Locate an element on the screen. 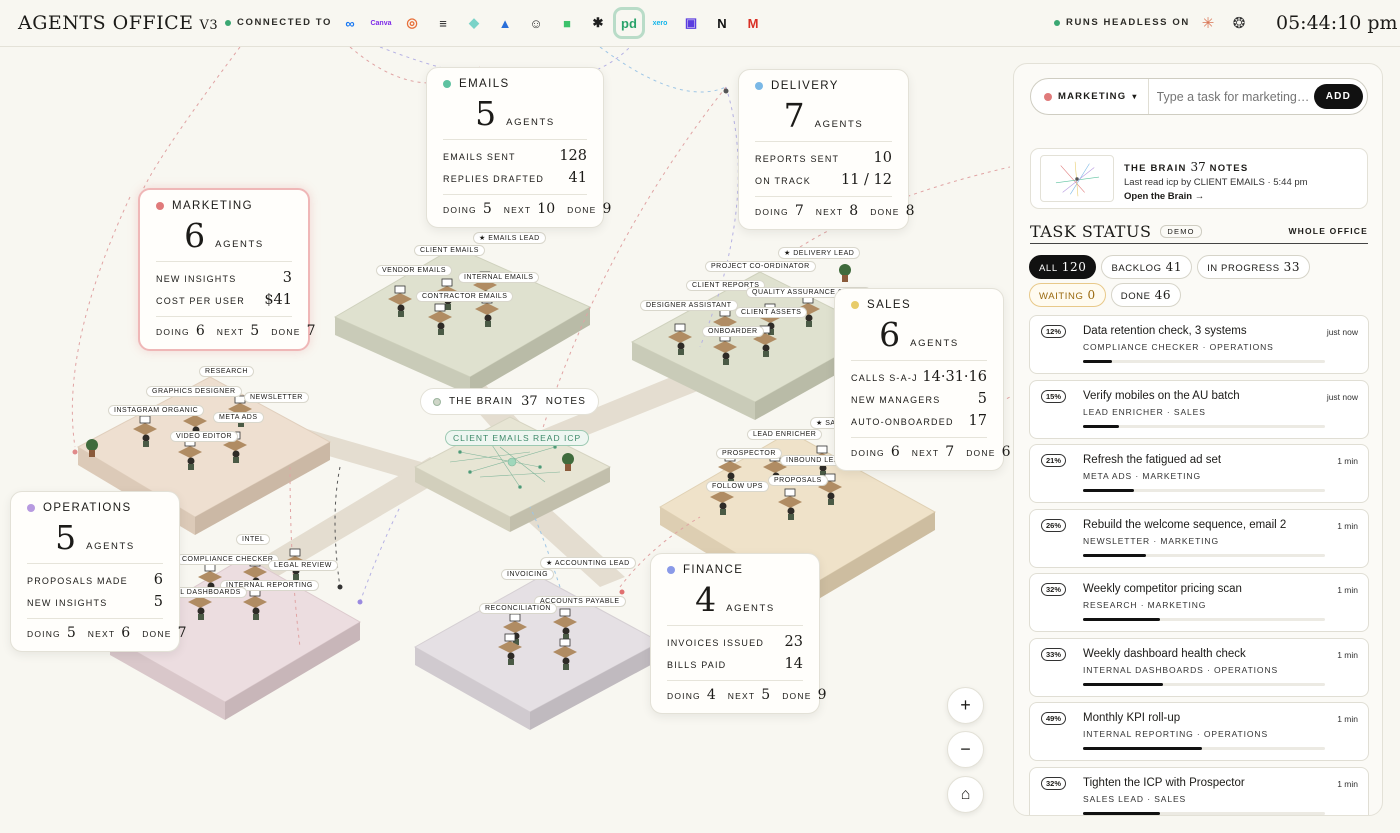  brain-dot-icon is located at coordinates (437, 401).